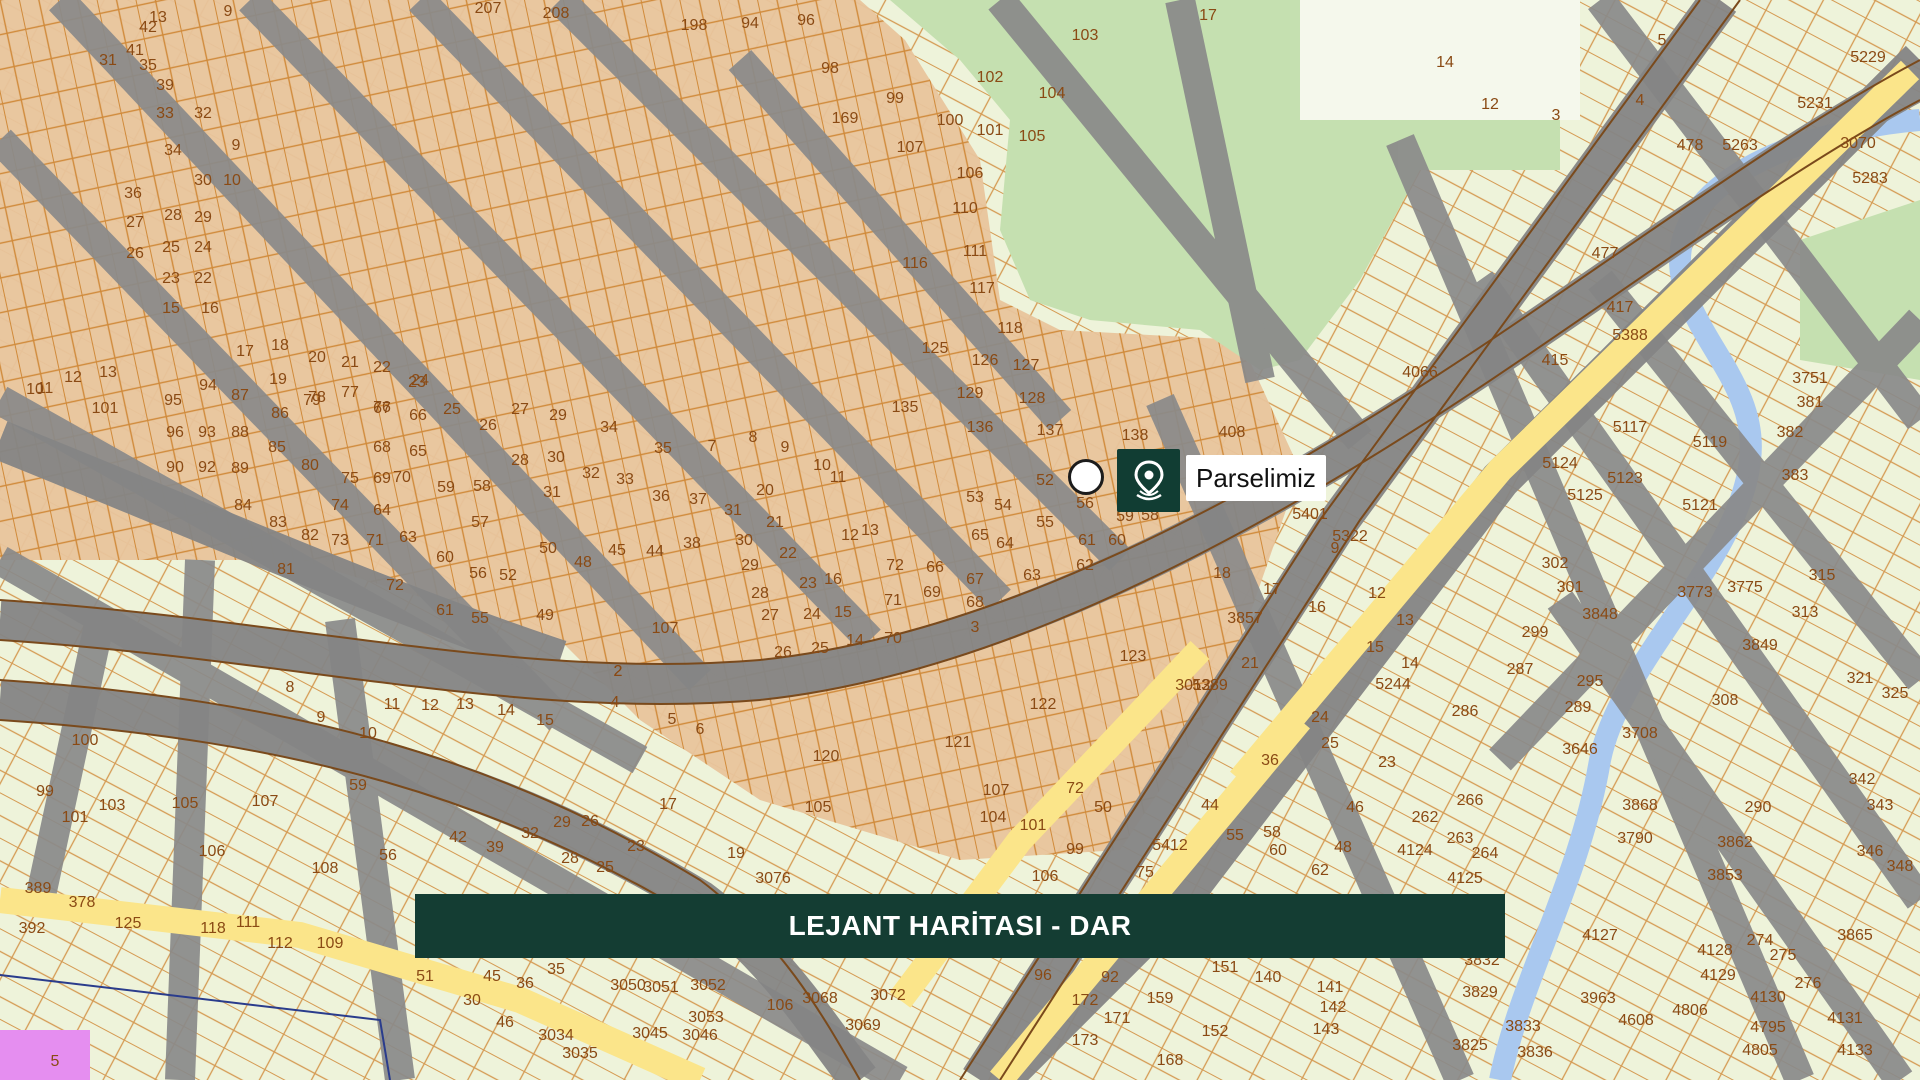  I want to click on parcel-number: 64, so click(1005, 543).